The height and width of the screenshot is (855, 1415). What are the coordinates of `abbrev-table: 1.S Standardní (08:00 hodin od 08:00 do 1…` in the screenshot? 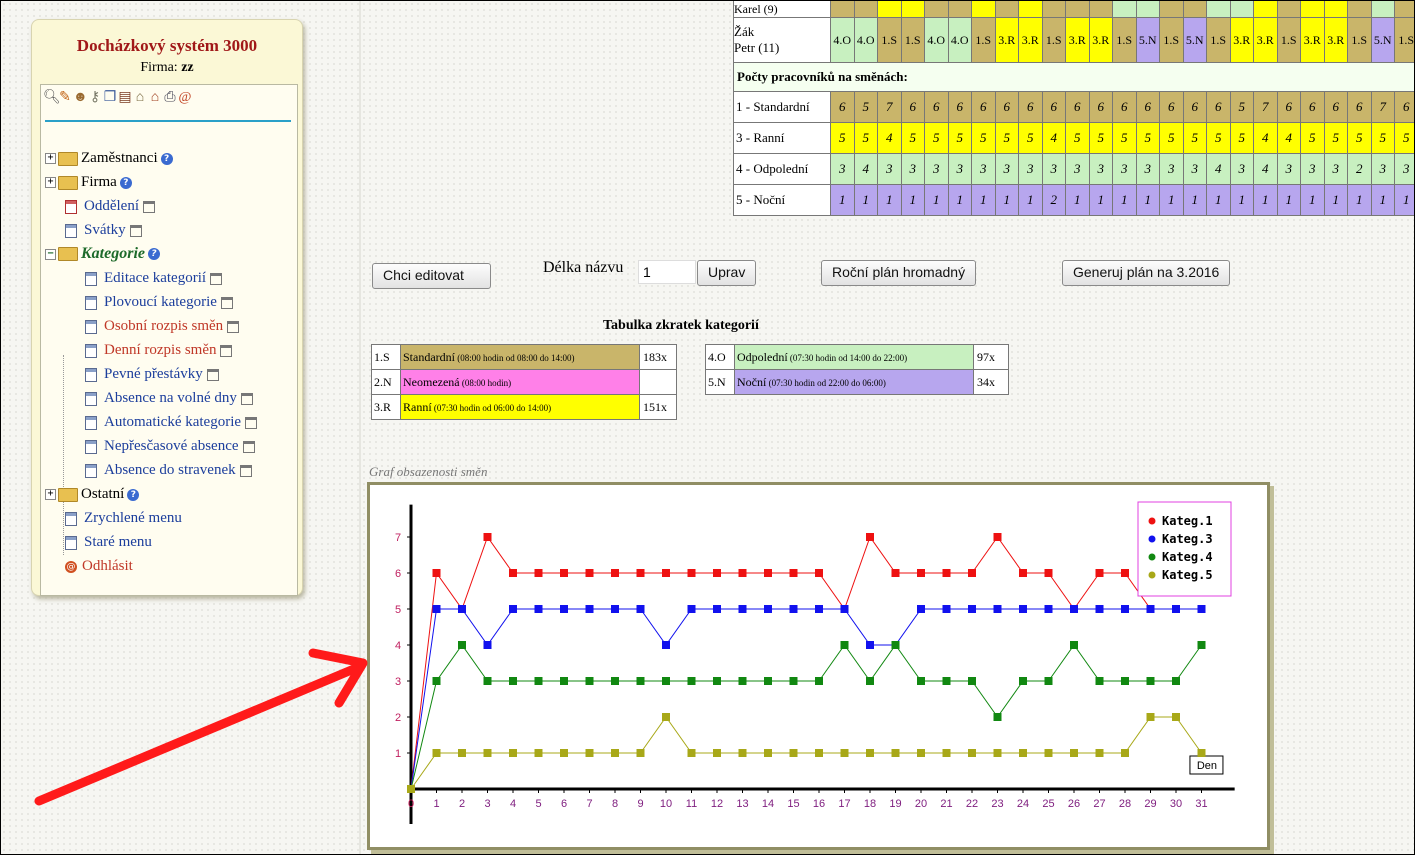 It's located at (524, 382).